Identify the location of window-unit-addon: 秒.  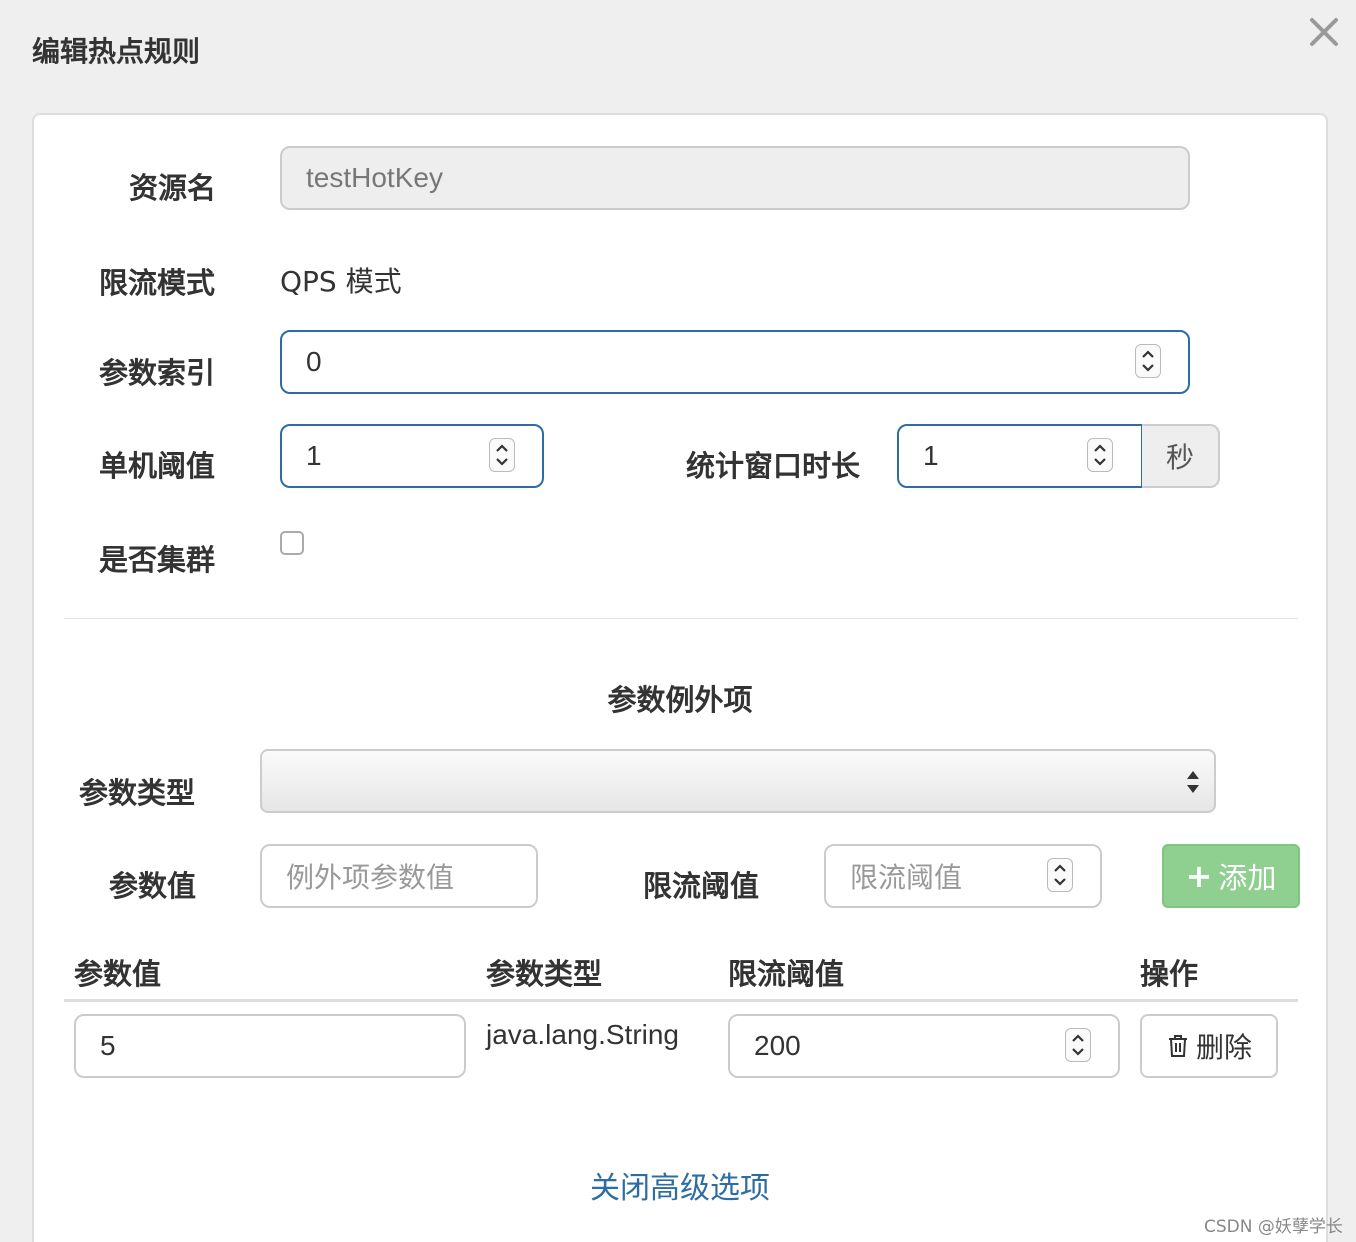
(1181, 456).